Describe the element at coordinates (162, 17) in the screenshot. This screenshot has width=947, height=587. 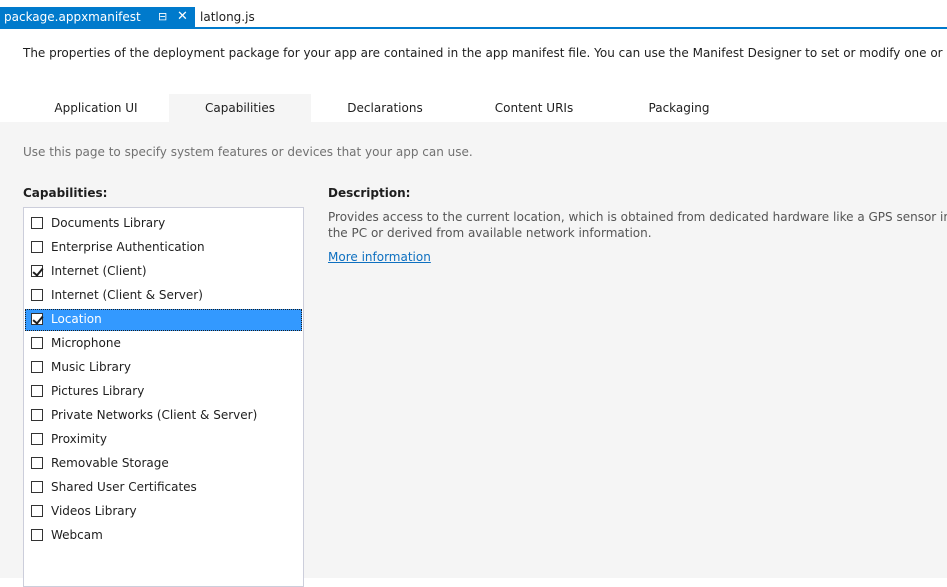
I see `pin-icon: ⊟` at that location.